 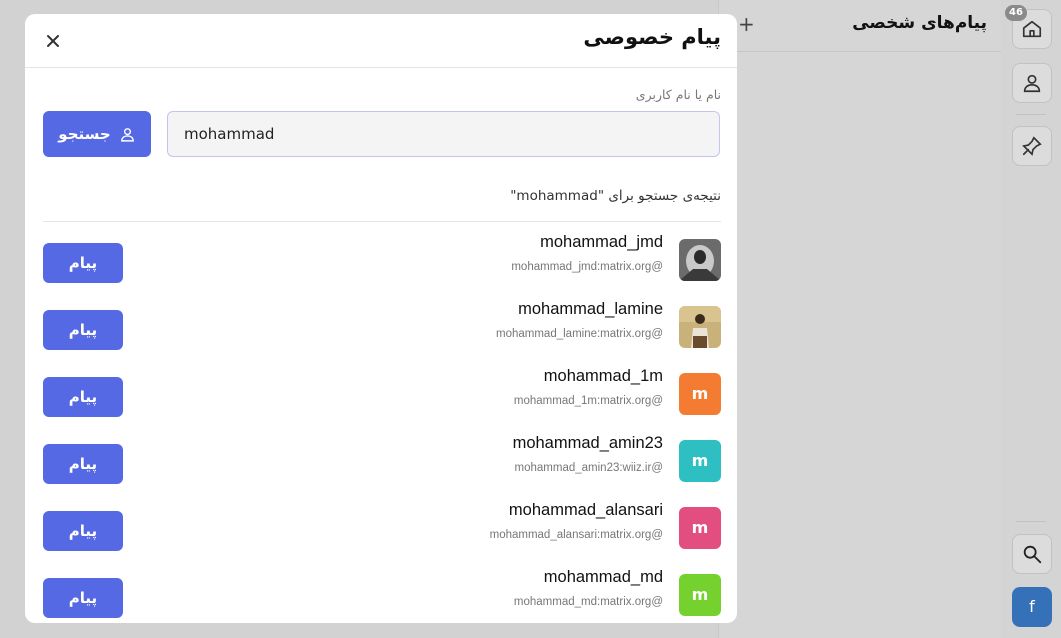 I want to click on user-id: @mohammad_md:matrix.org, so click(x=588, y=602).